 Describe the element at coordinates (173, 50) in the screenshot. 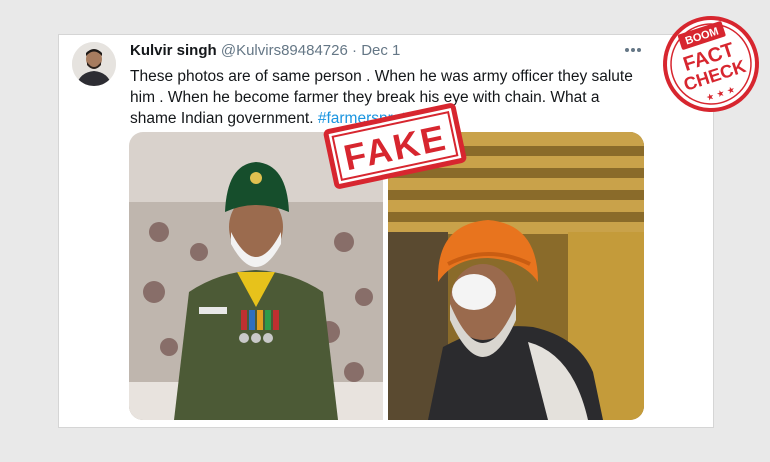

I see `display-name: Kulvir singh` at that location.